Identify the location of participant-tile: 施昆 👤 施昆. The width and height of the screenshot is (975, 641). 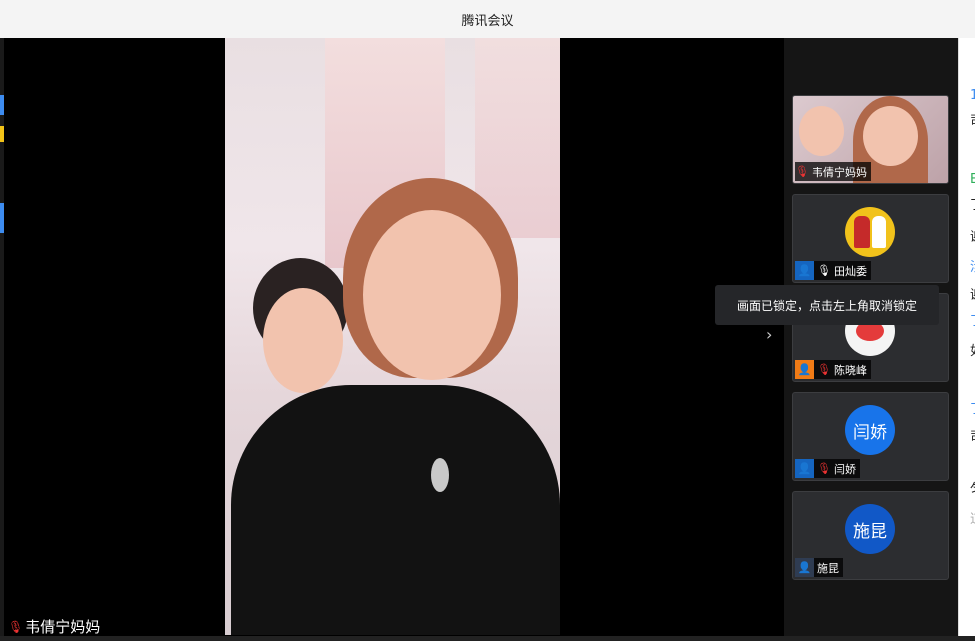
(870, 535).